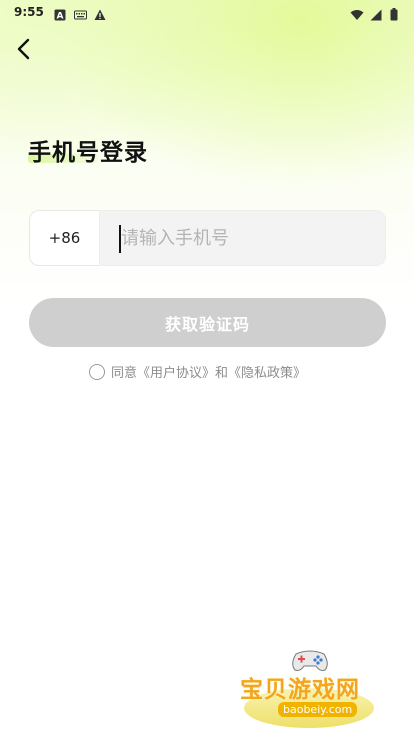  I want to click on phone-input-container, so click(242, 238).